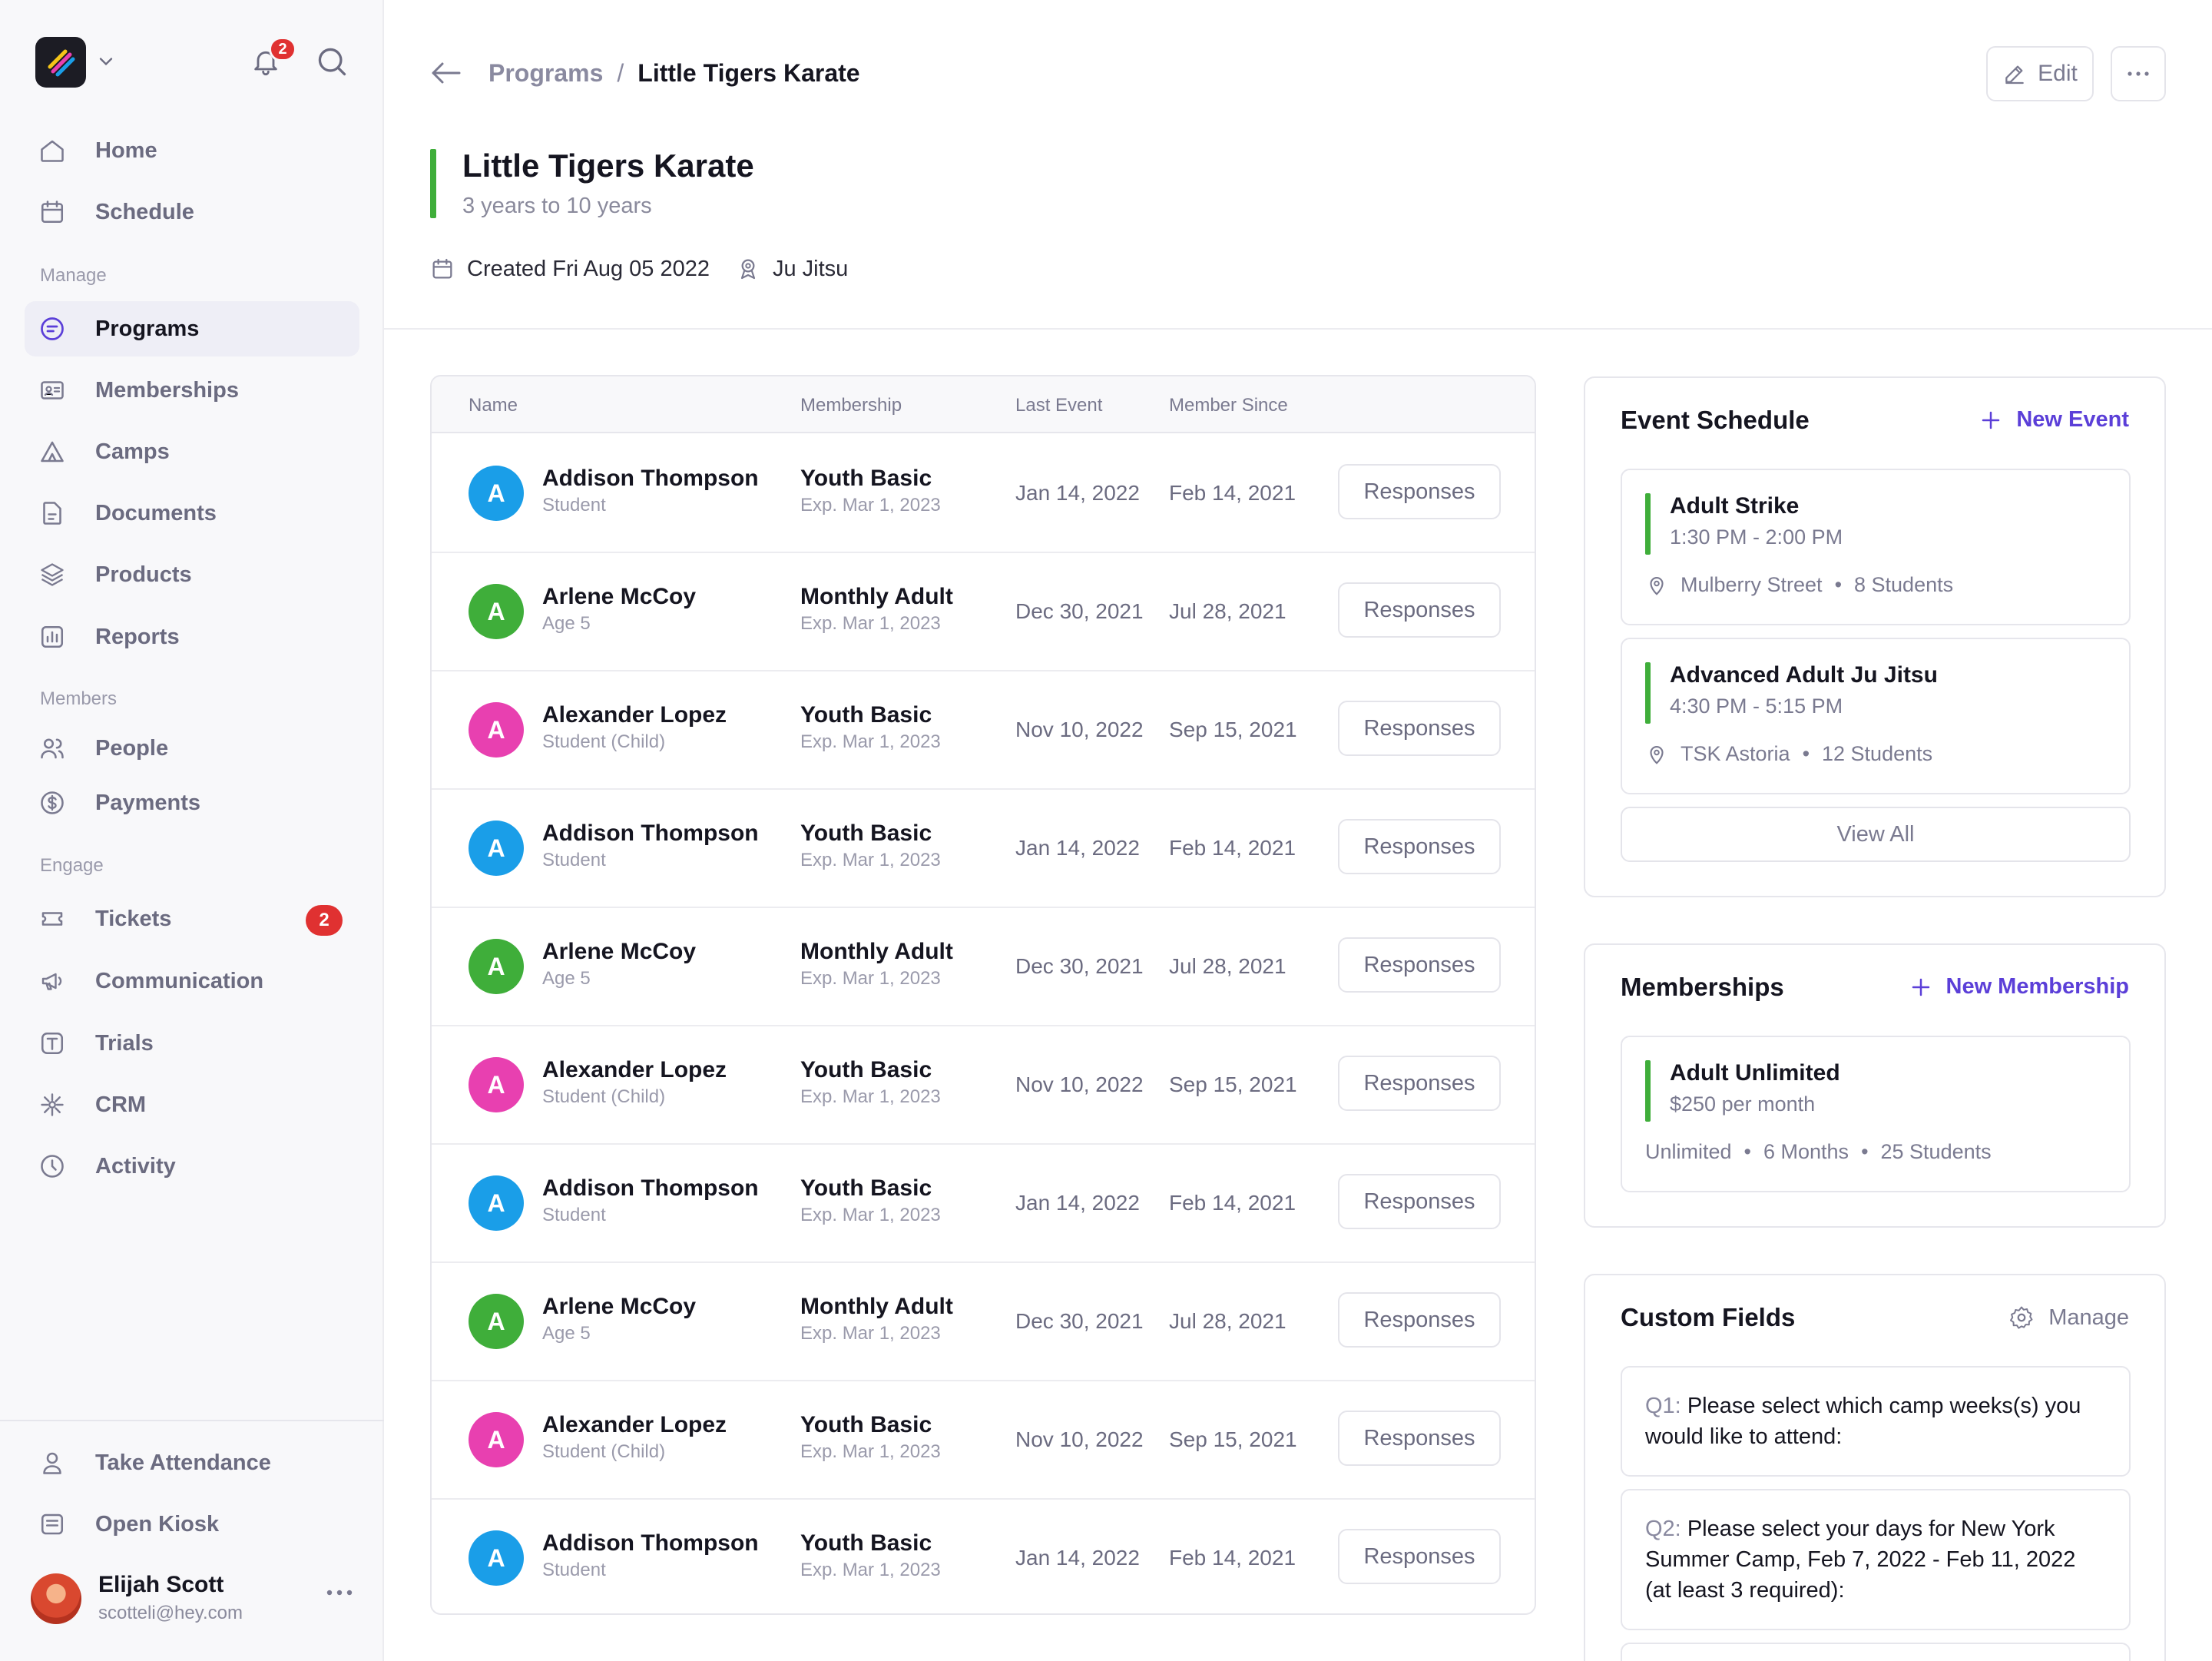  I want to click on edit-button: Edit, so click(2040, 73).